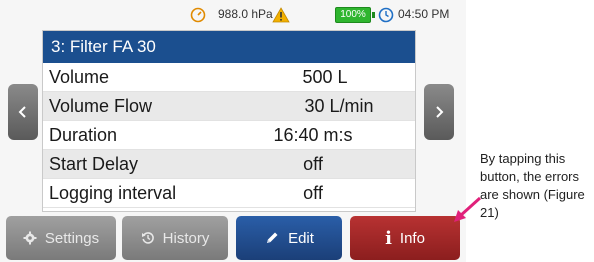 This screenshot has height=262, width=594. I want to click on edit-button: Edit, so click(289, 238).